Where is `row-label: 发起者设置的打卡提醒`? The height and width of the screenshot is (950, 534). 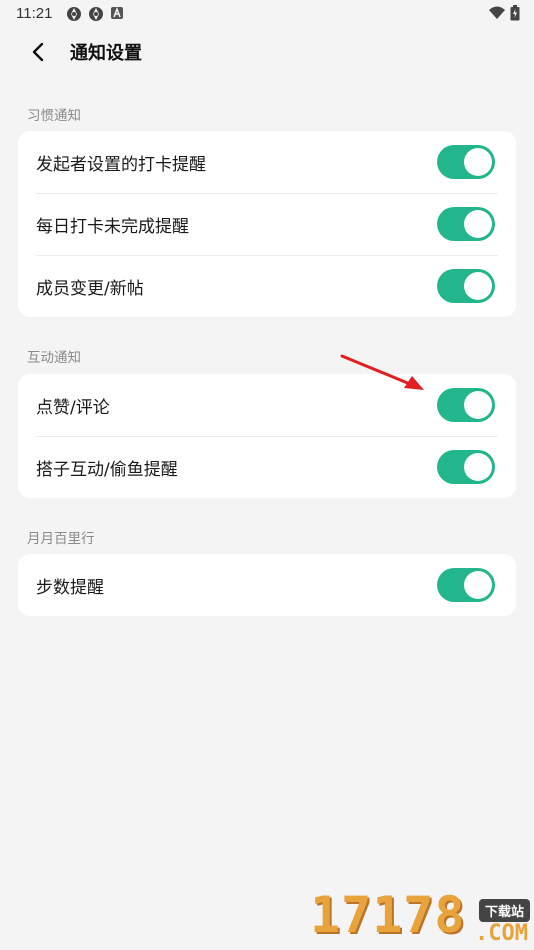 row-label: 发起者设置的打卡提醒 is located at coordinates (121, 164).